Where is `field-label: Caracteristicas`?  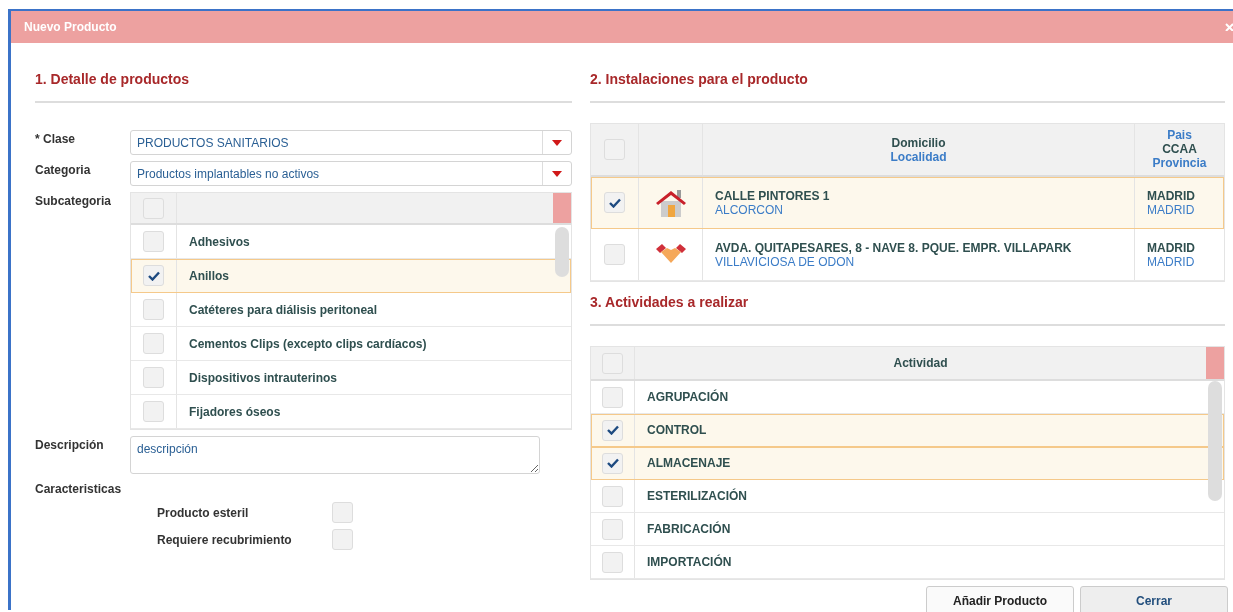
field-label: Caracteristicas is located at coordinates (79, 488).